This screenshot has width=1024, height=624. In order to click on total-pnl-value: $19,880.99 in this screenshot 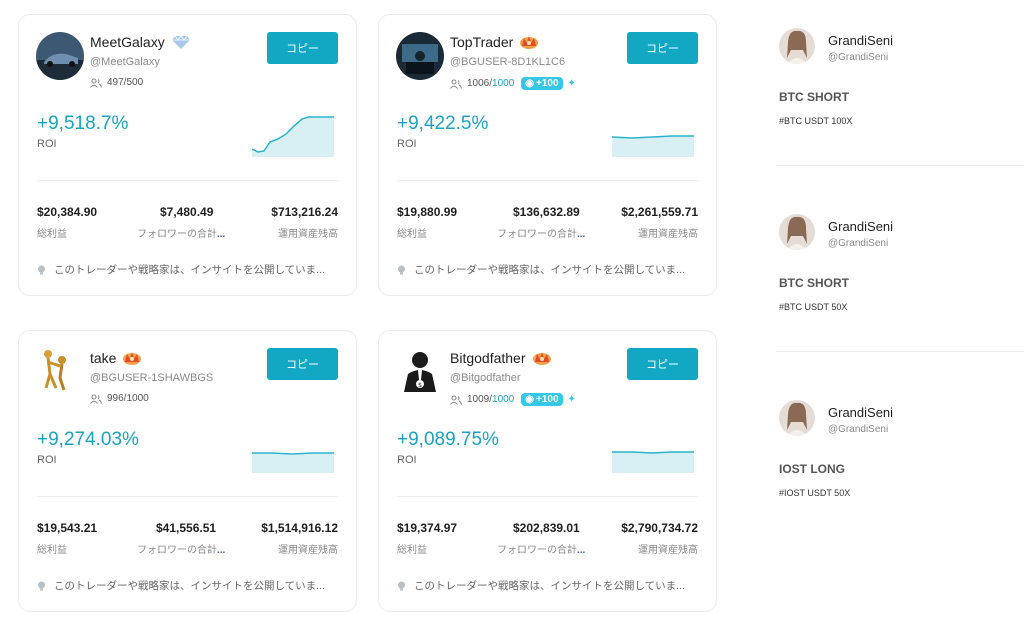, I will do `click(427, 212)`.